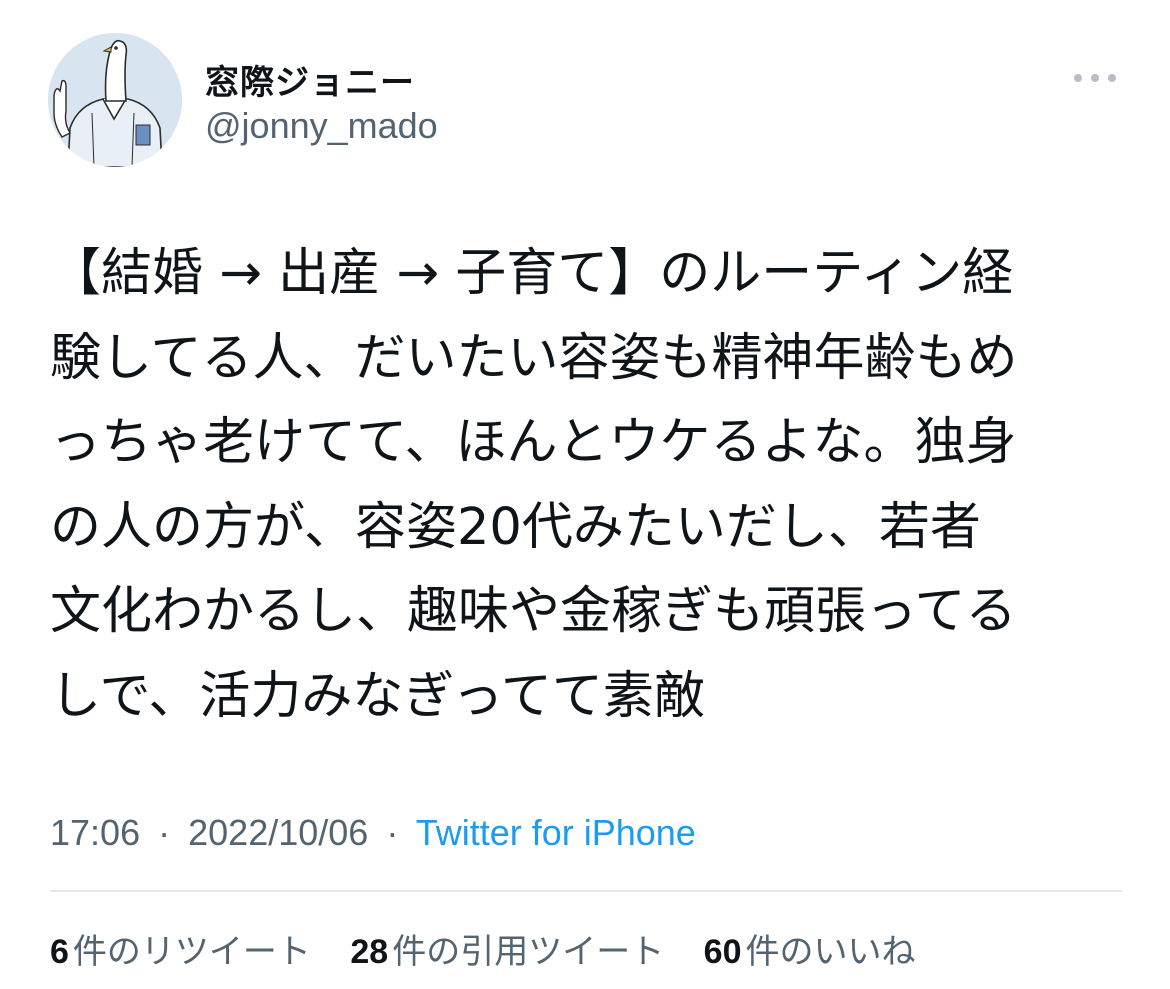  I want to click on more-options-button, so click(1095, 78).